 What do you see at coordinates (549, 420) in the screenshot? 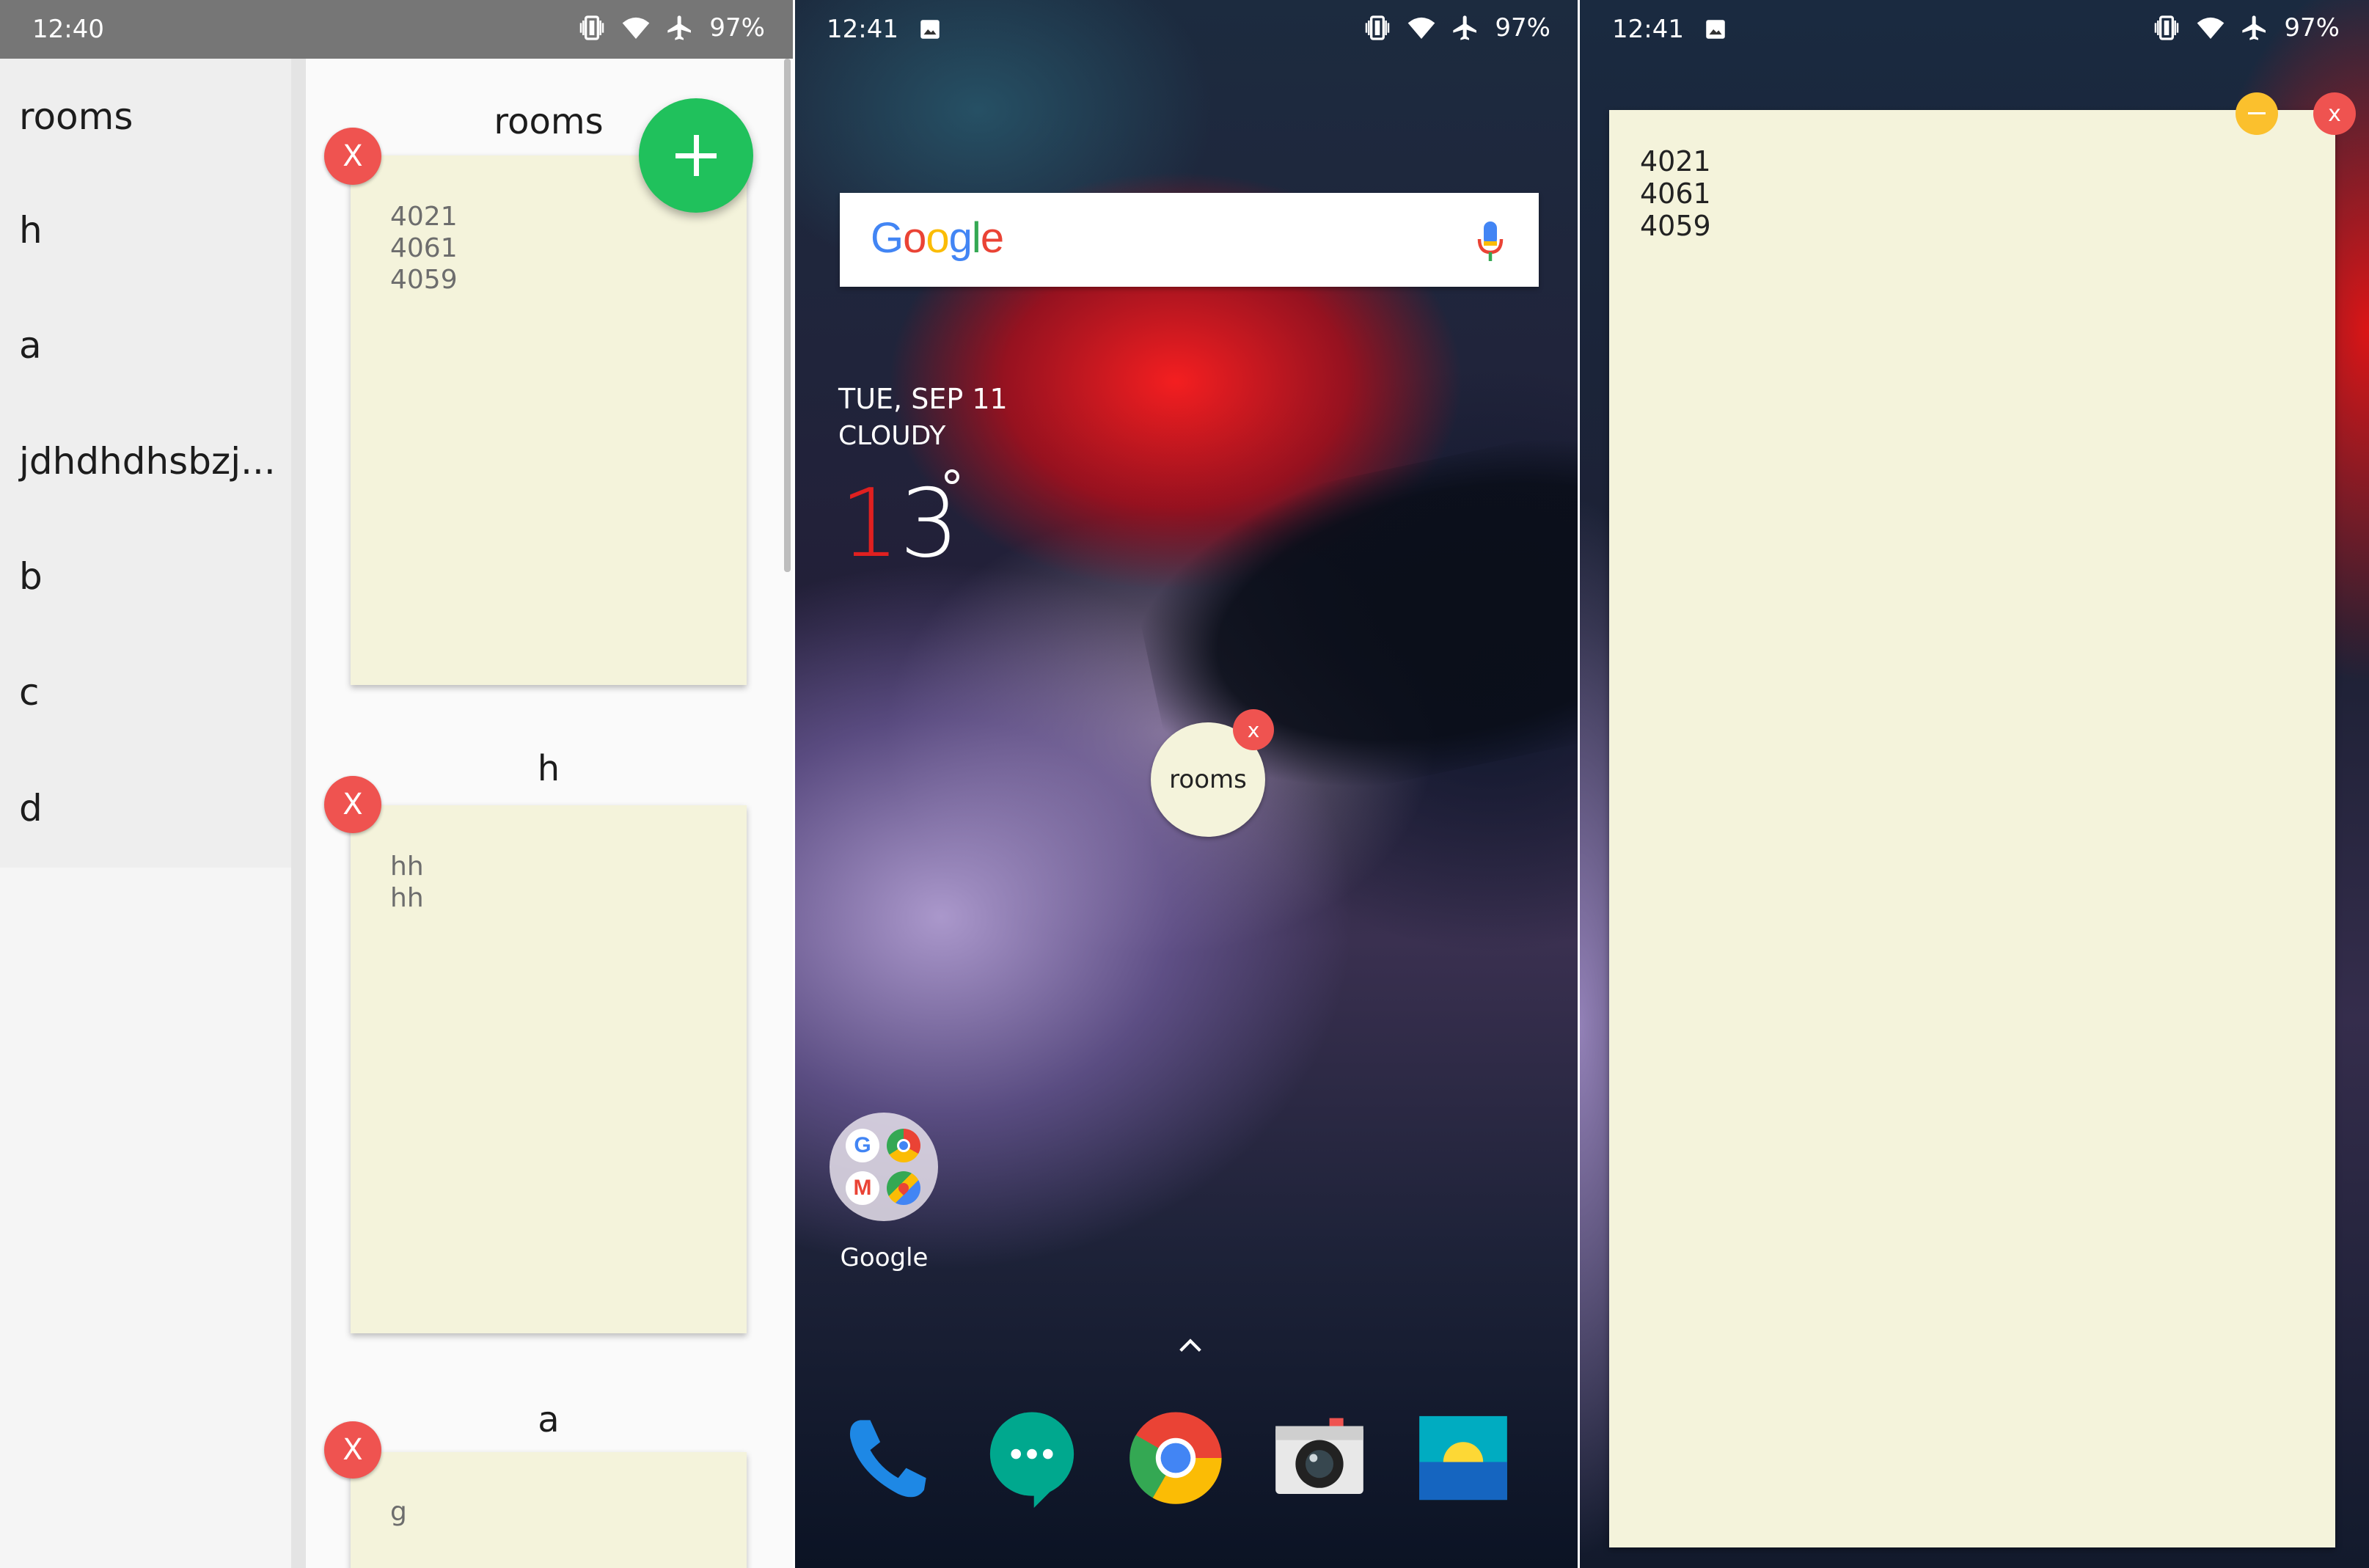
I see `note-card: 4021 4061 4059` at bounding box center [549, 420].